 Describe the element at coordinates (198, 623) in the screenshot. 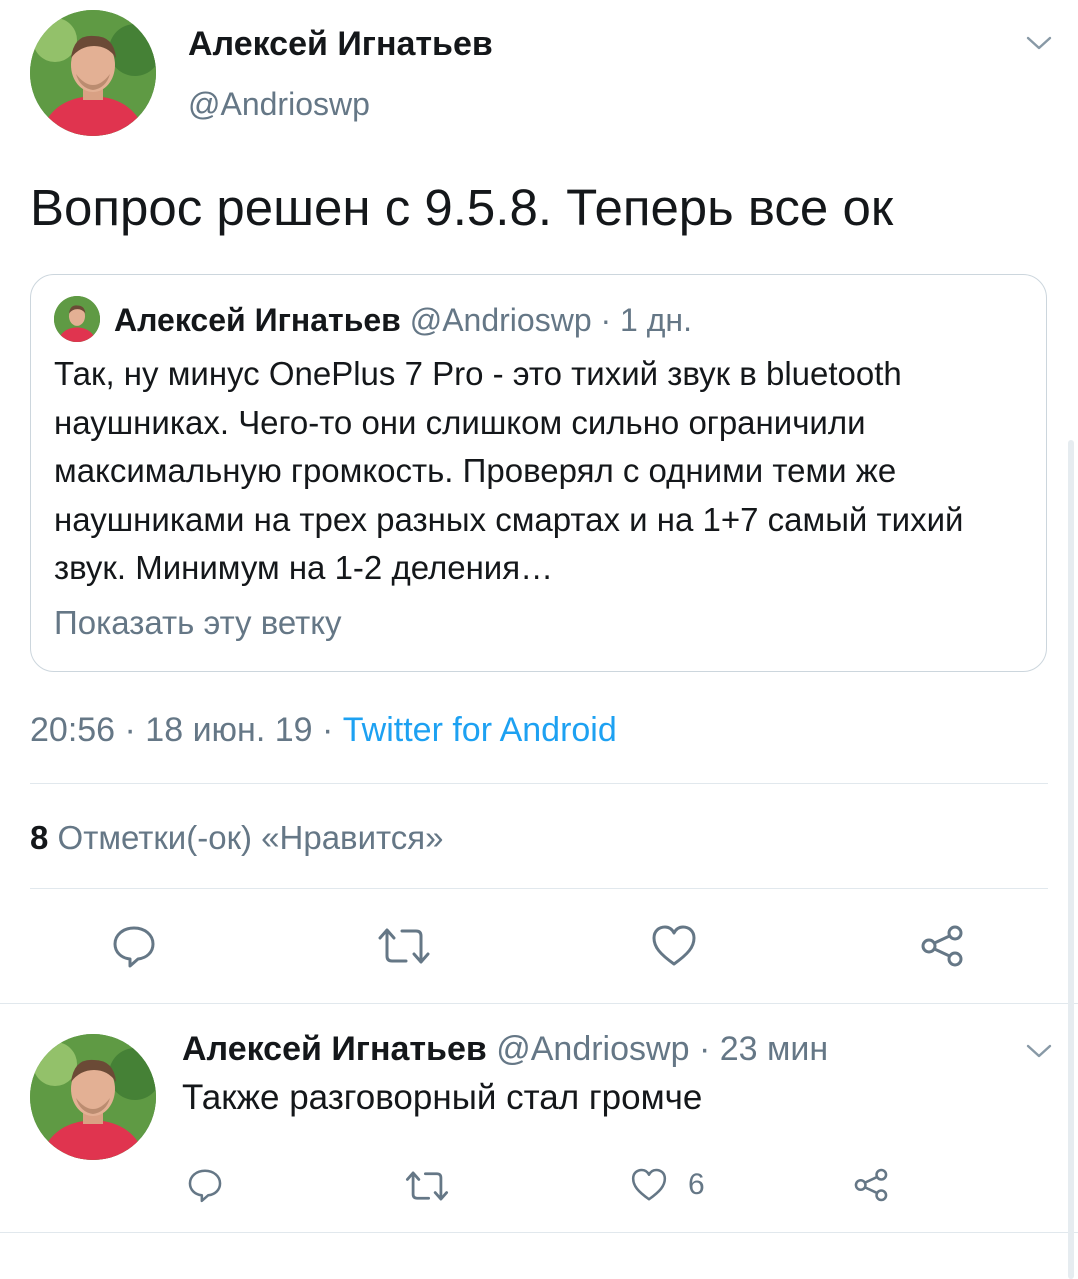

I see `show-thread-link: Показать эту ветку` at that location.